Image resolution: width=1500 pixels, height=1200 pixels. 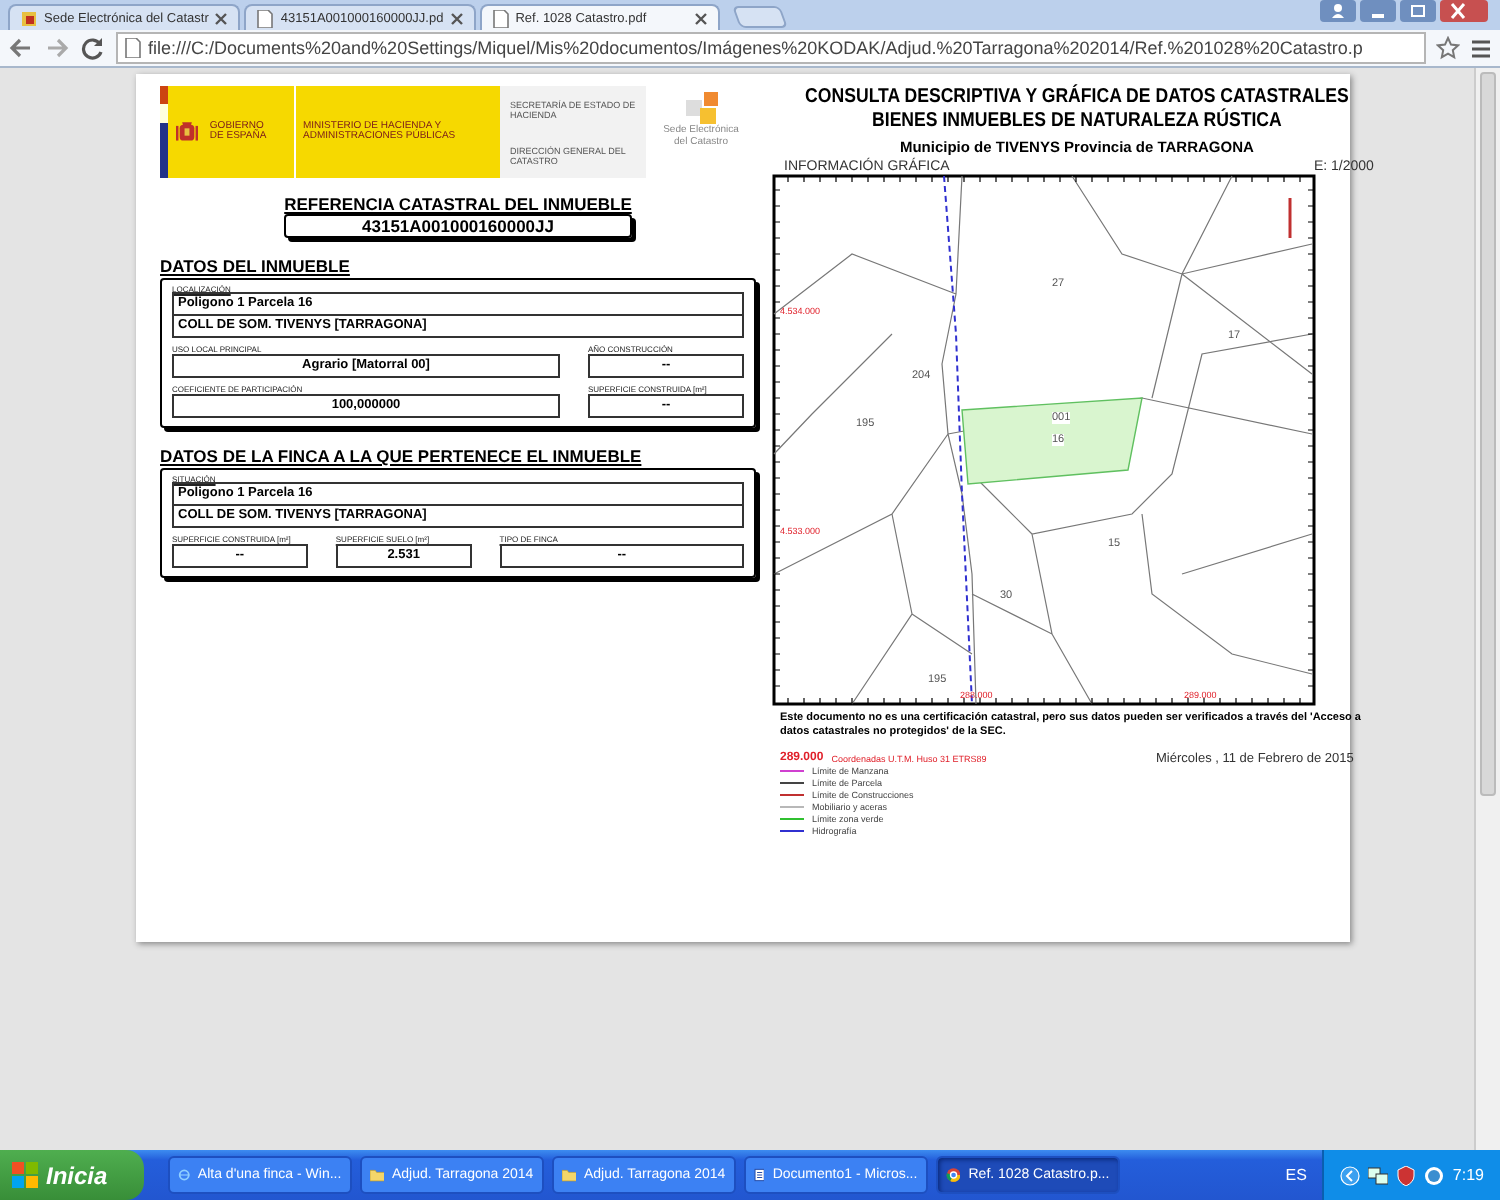 What do you see at coordinates (759, 17) in the screenshot?
I see `new-tab-button` at bounding box center [759, 17].